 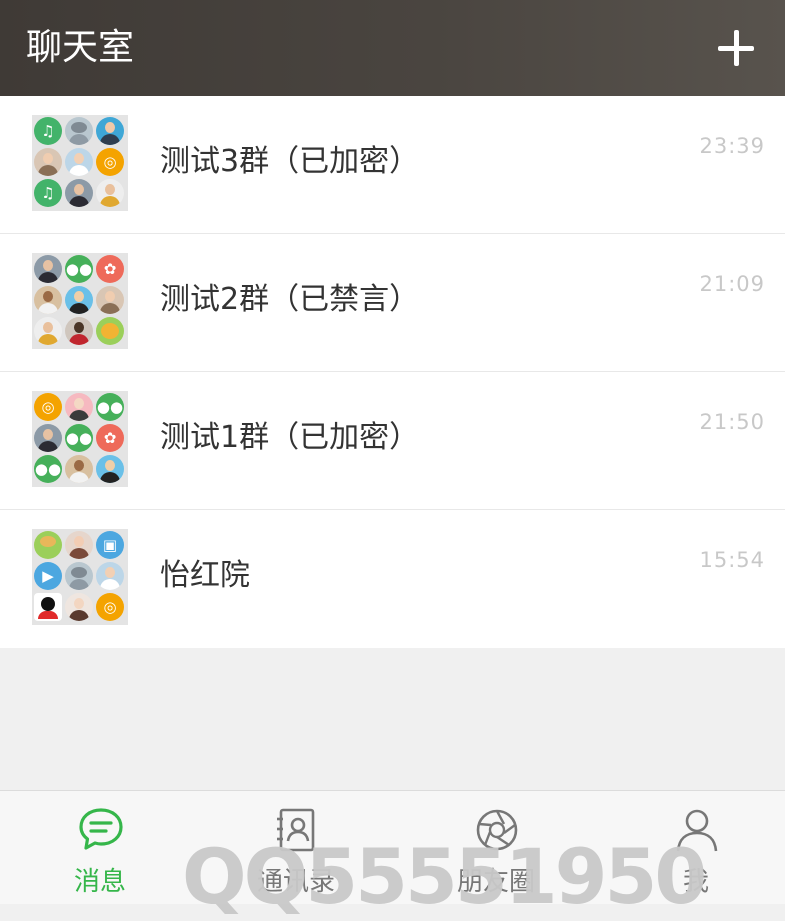 I want to click on chat-item: ◎ ●● ●● ✿ ●● 测试1群（已加密） 21:50, so click(x=392, y=441).